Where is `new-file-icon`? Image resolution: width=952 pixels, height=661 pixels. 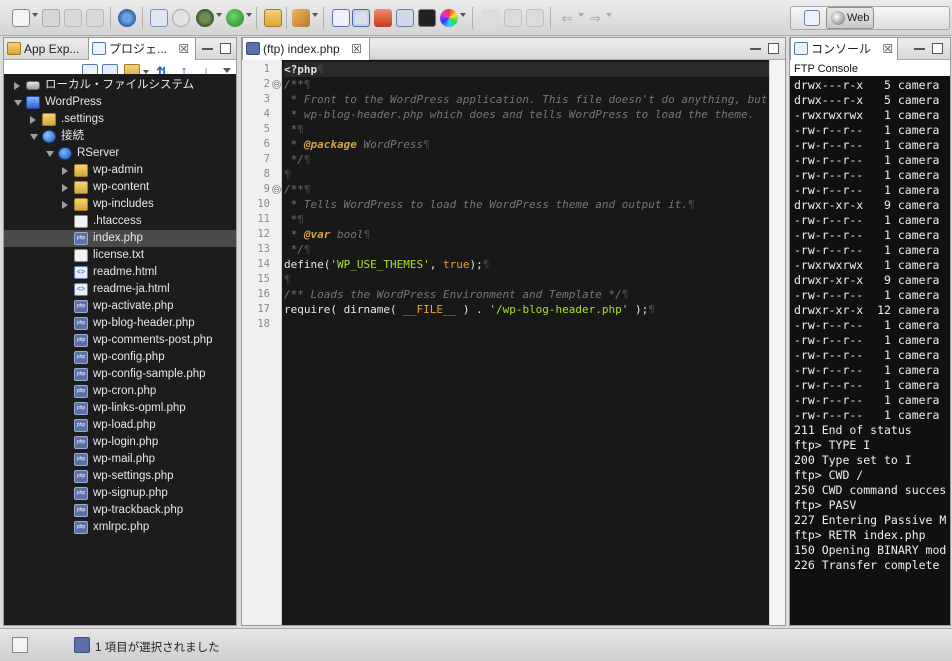
new-file-icon is located at coordinates (21, 18).